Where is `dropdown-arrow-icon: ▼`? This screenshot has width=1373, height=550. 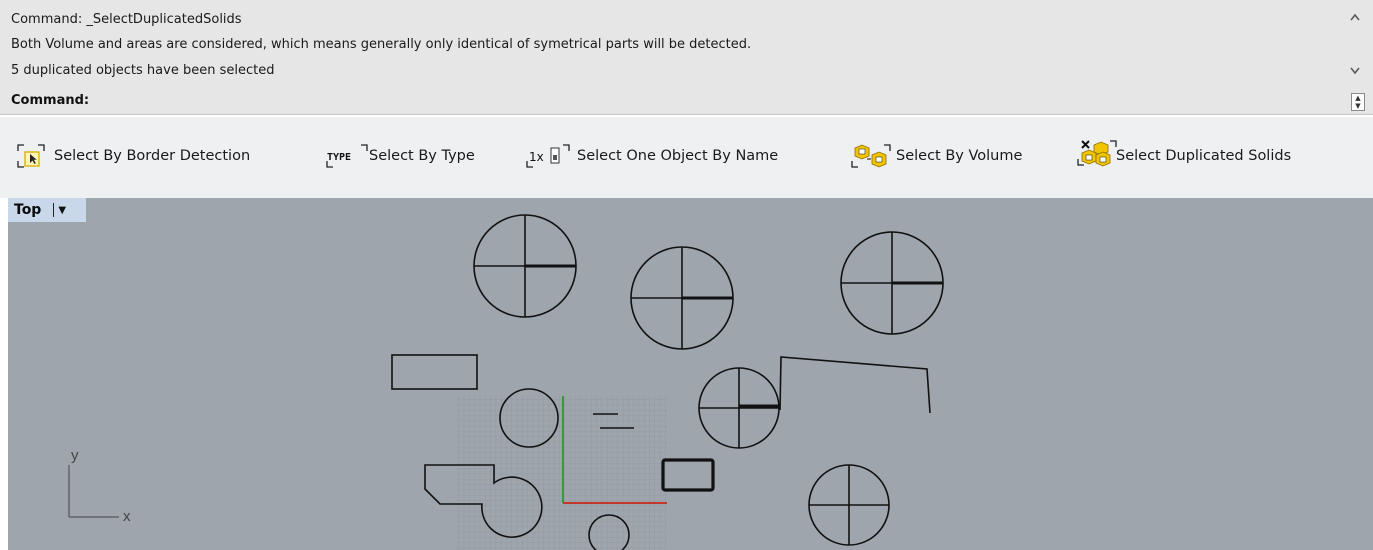
dropdown-arrow-icon: ▼ is located at coordinates (62, 210).